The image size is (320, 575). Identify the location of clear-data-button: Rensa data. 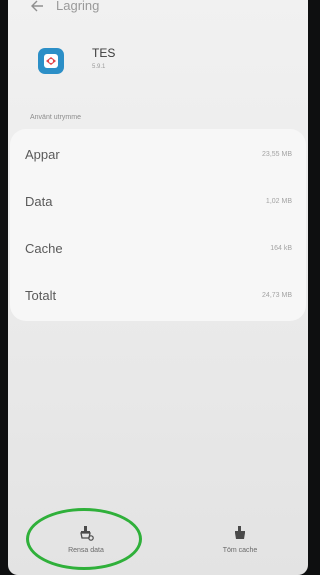
(86, 547).